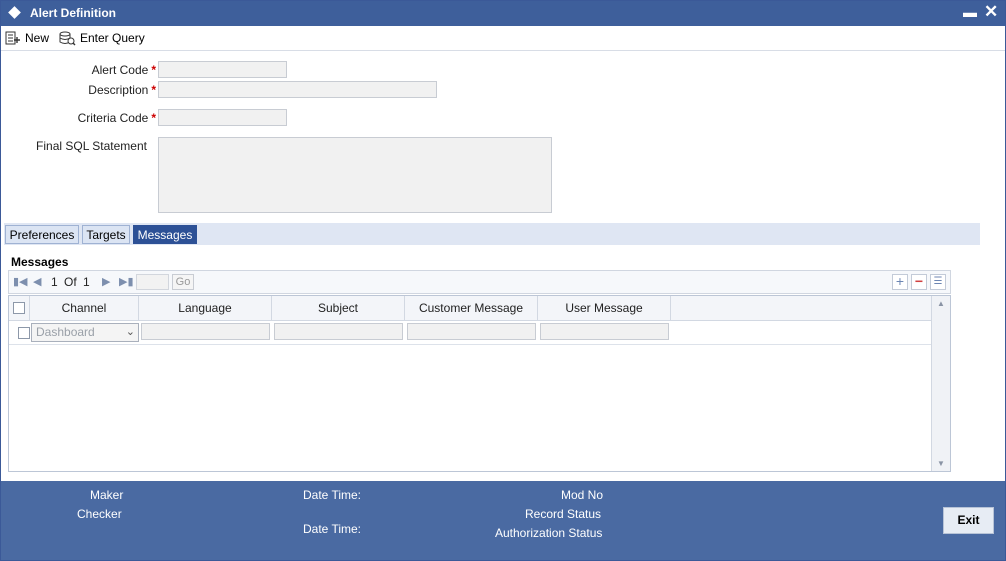  I want to click on enter-query-button: Enter Query, so click(102, 38).